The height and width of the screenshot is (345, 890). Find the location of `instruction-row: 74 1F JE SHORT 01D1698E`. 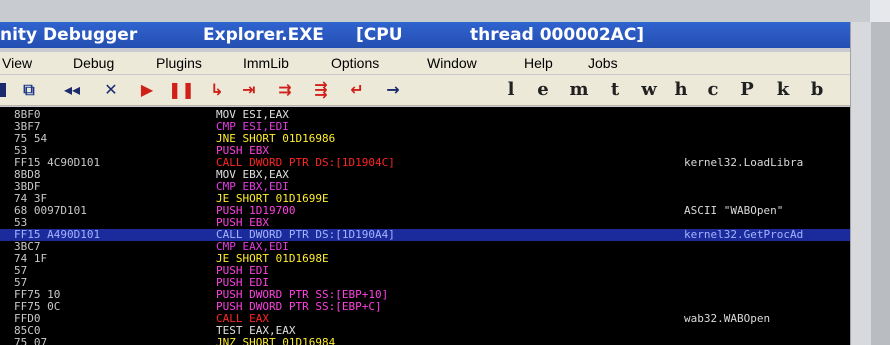

instruction-row: 74 1F JE SHORT 01D1698E is located at coordinates (425, 259).